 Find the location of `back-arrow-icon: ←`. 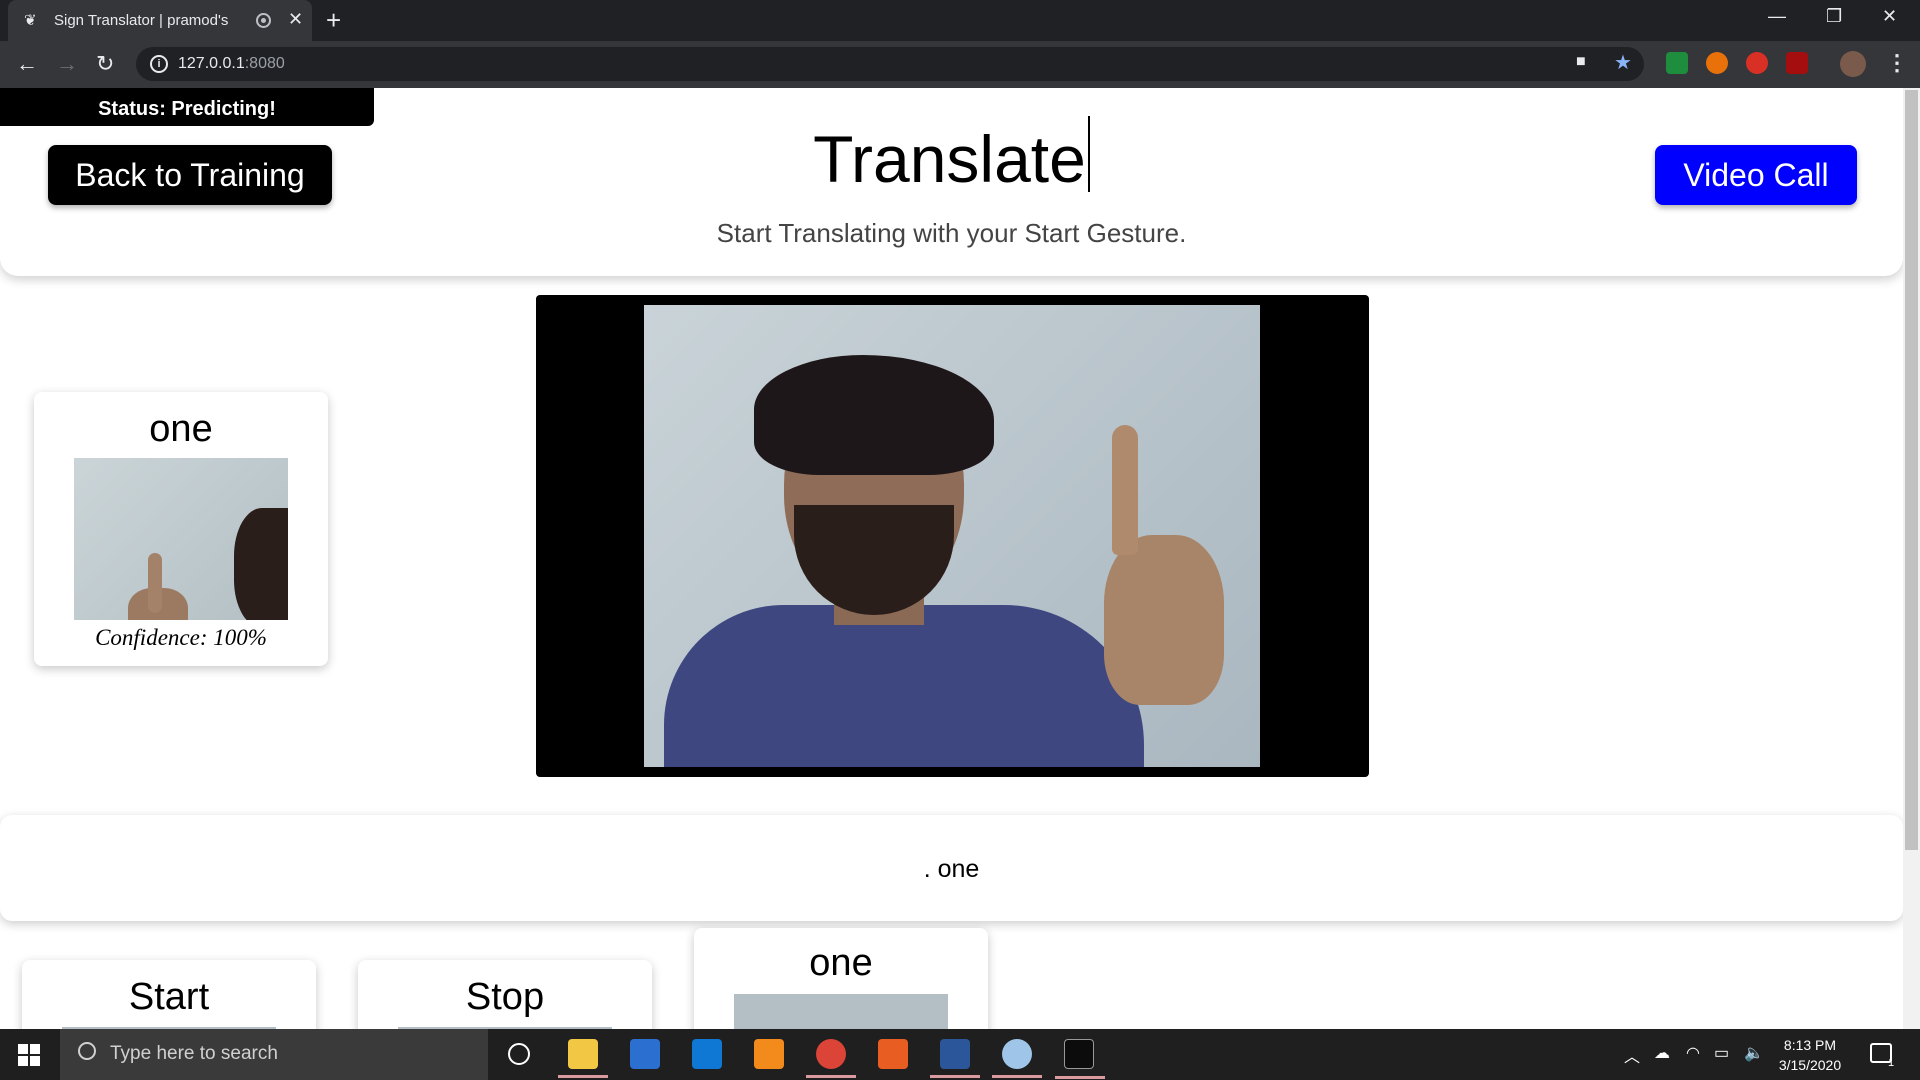

back-arrow-icon: ← is located at coordinates (27, 64).